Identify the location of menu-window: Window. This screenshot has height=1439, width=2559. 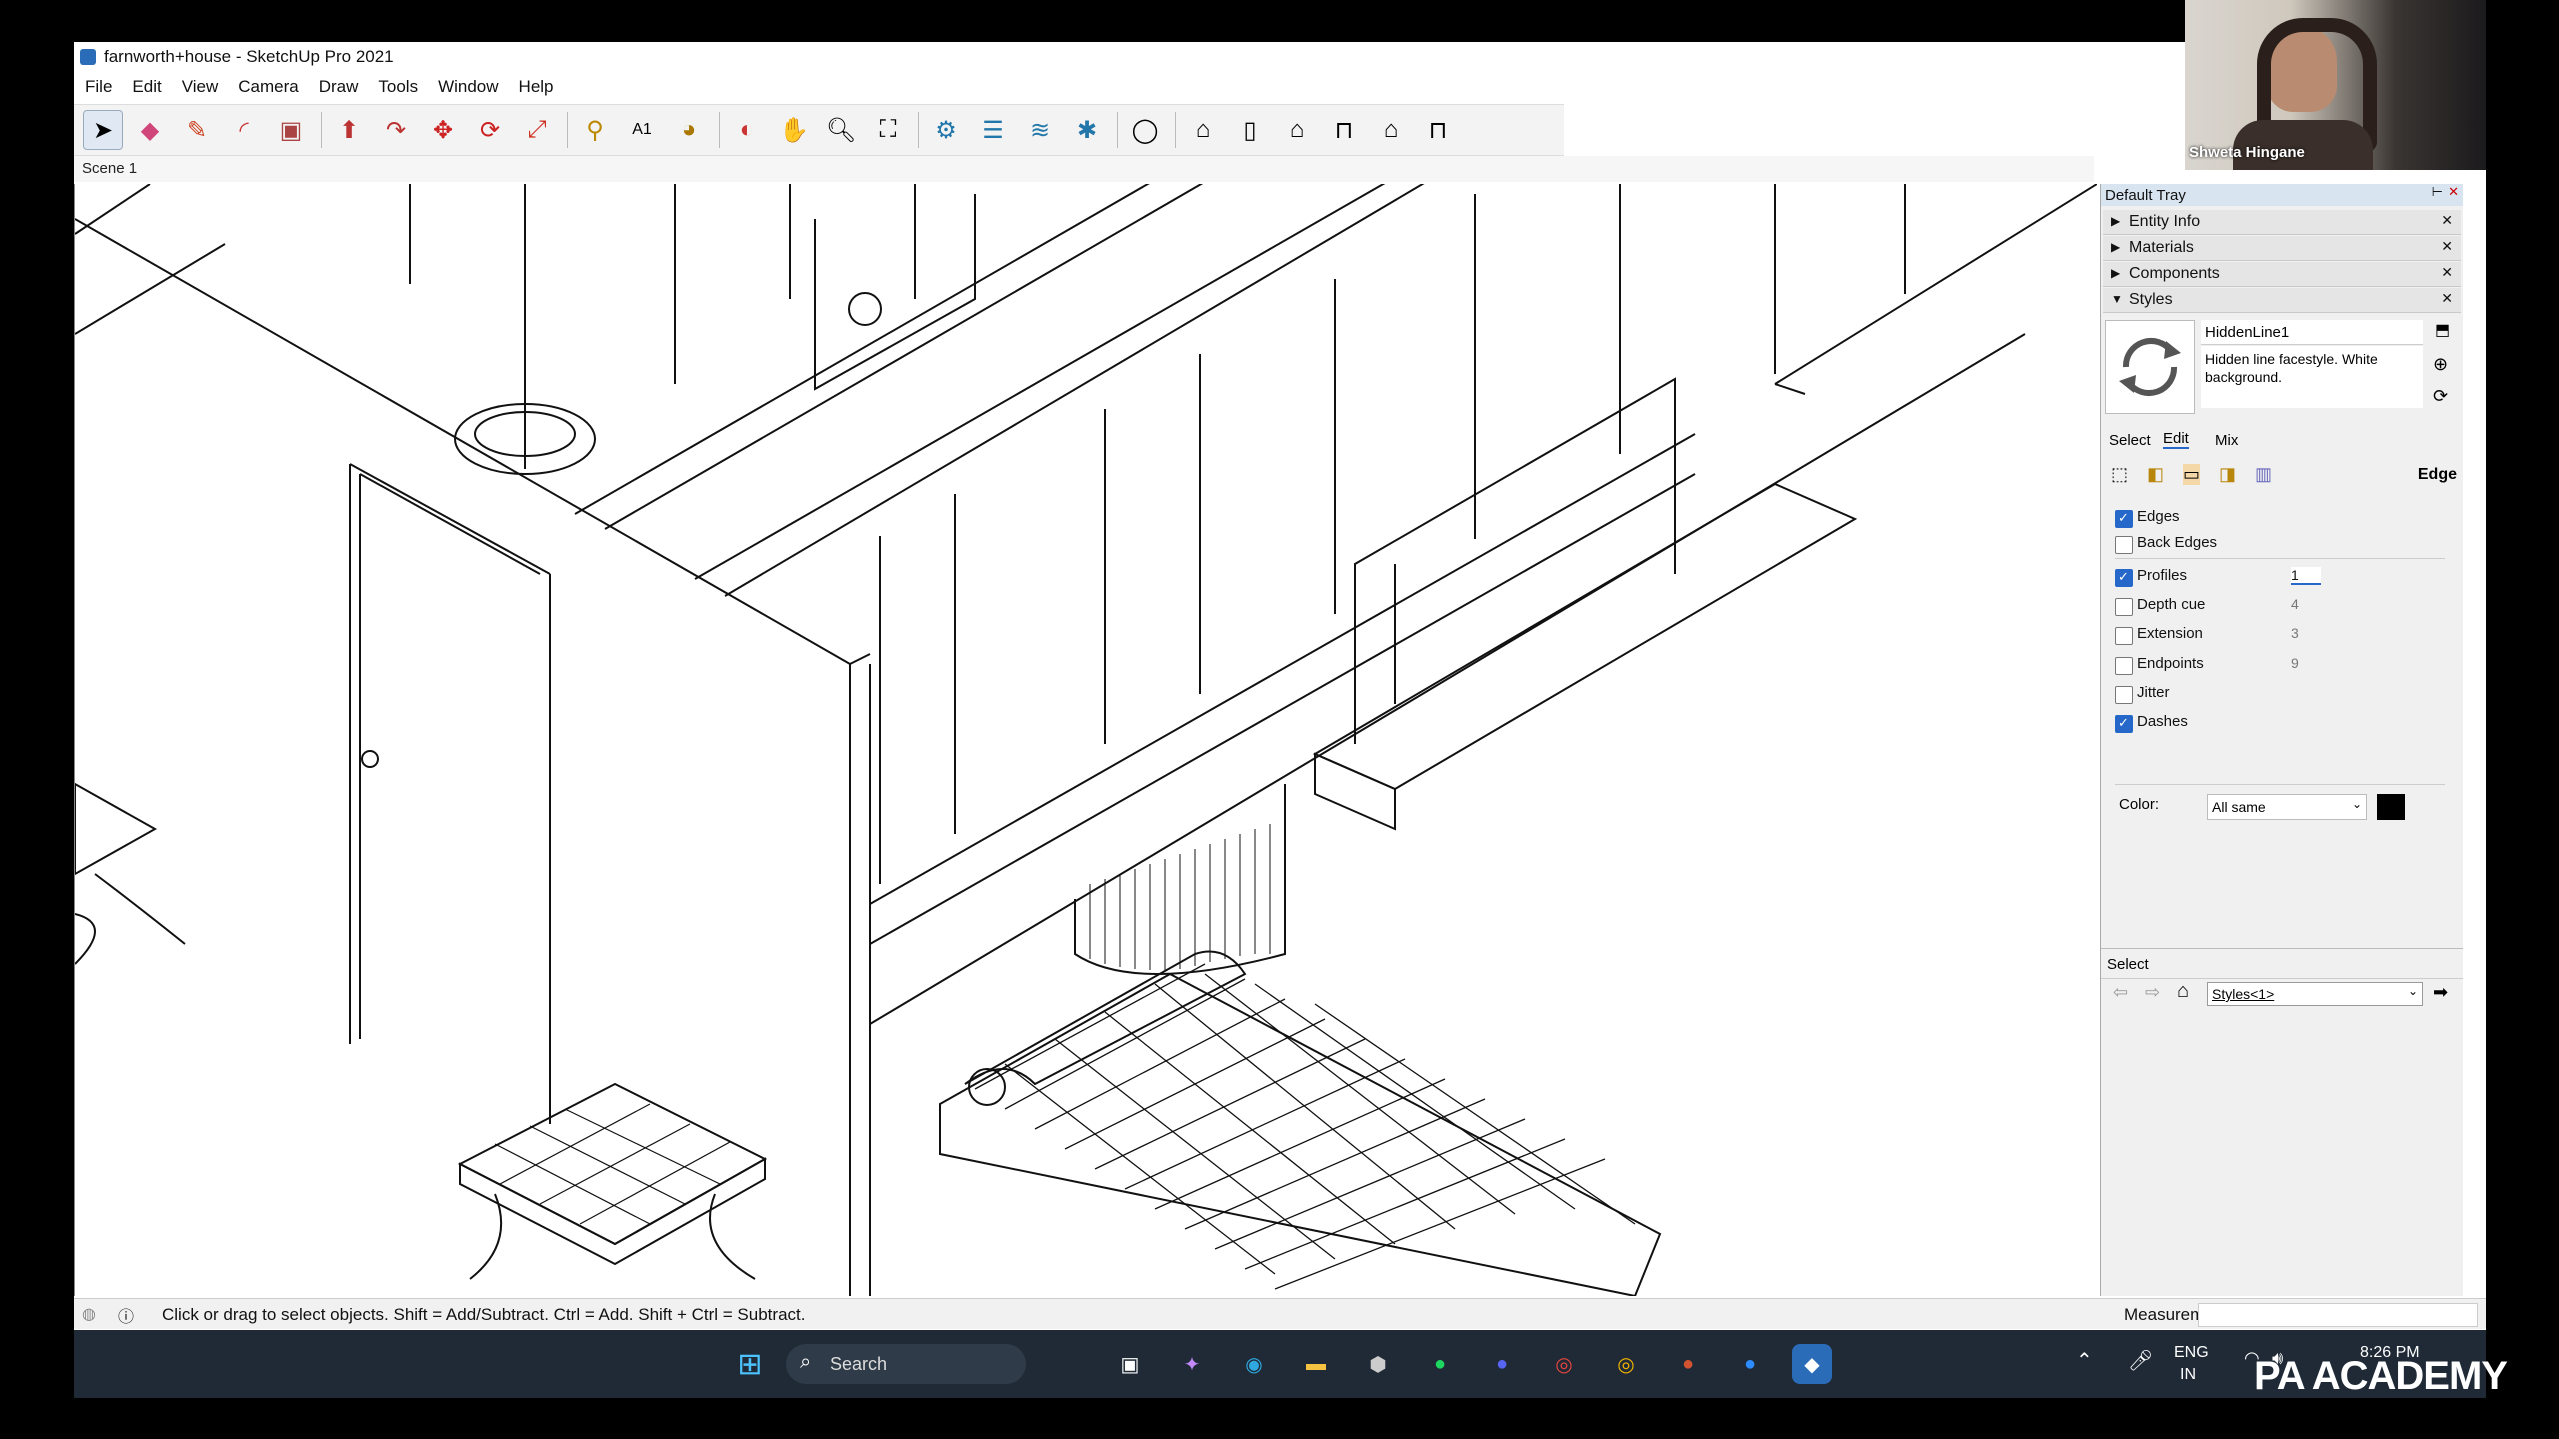
(468, 87).